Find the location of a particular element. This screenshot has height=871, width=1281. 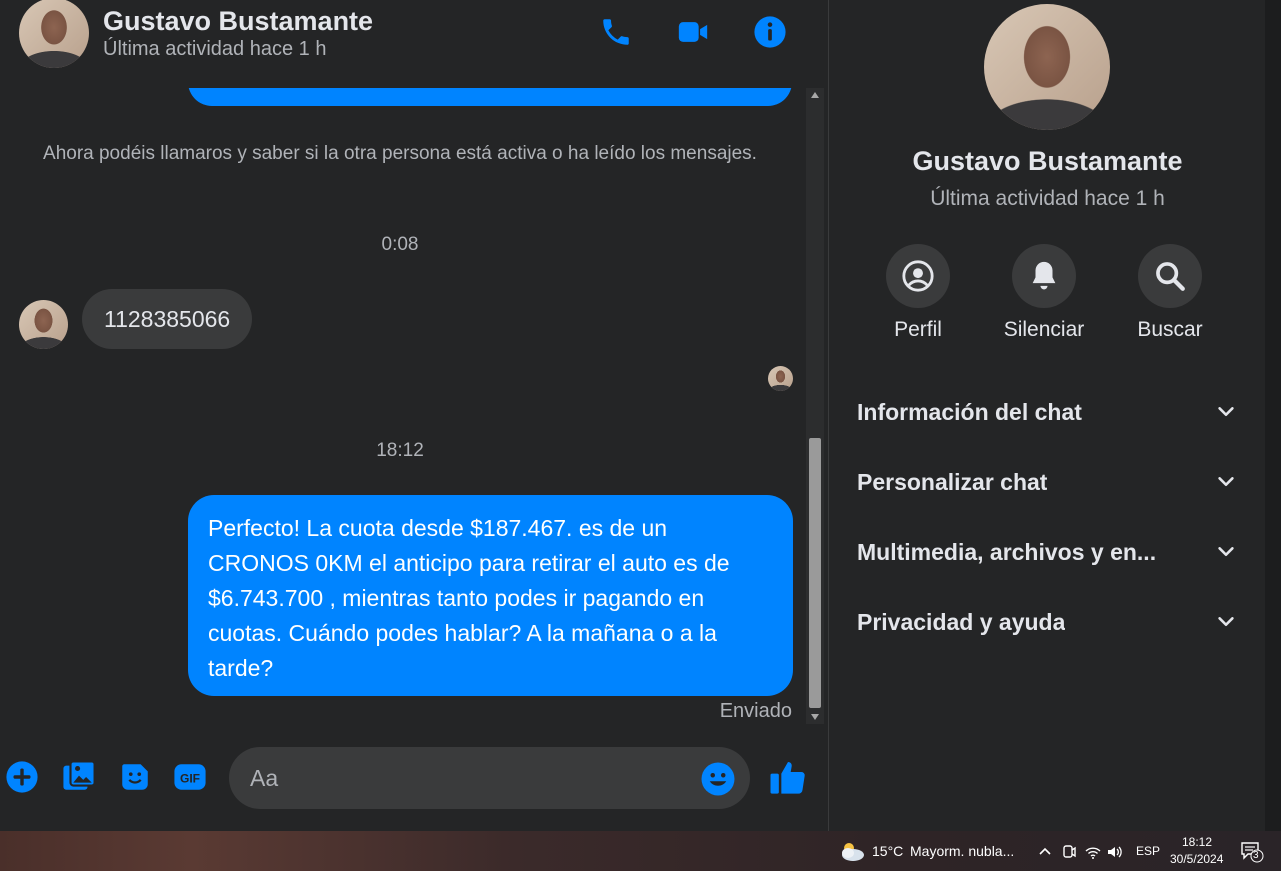

search-button: Buscar is located at coordinates (1170, 293).